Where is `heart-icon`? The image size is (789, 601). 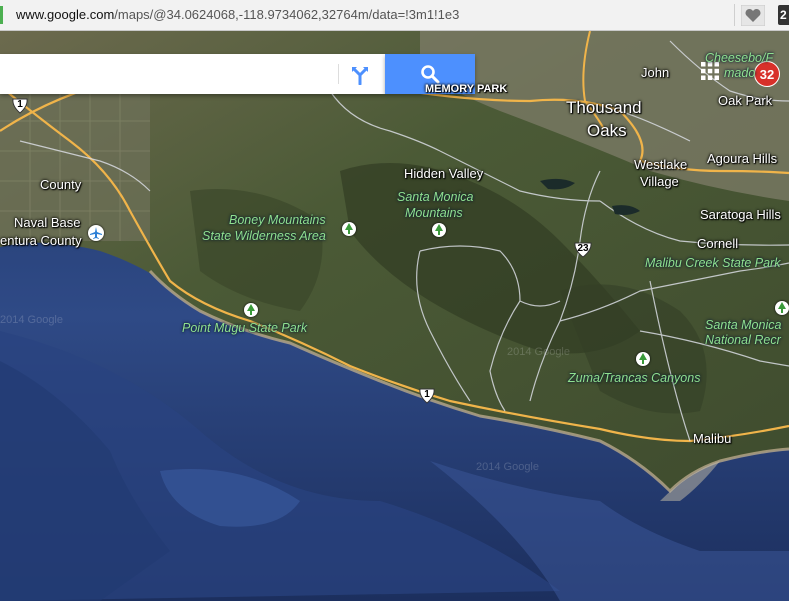 heart-icon is located at coordinates (753, 15).